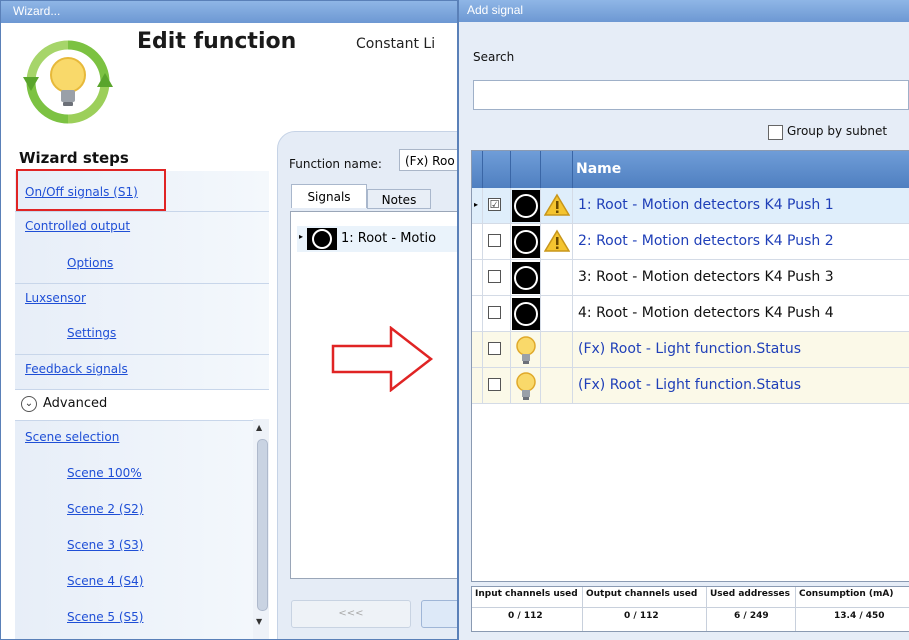 The image size is (909, 640). I want to click on consumption-header: Consumption (mA), so click(846, 594).